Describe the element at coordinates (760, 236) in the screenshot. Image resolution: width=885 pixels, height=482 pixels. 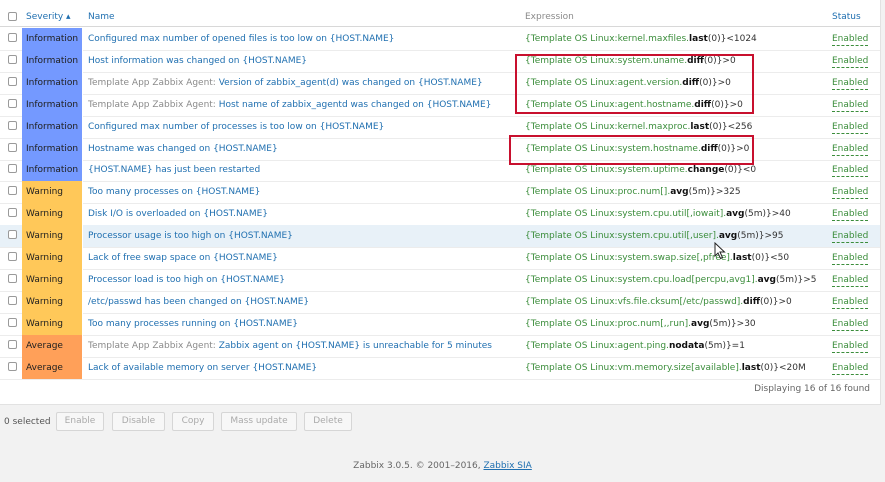
I see `expression-condition: (5m)}>95` at that location.